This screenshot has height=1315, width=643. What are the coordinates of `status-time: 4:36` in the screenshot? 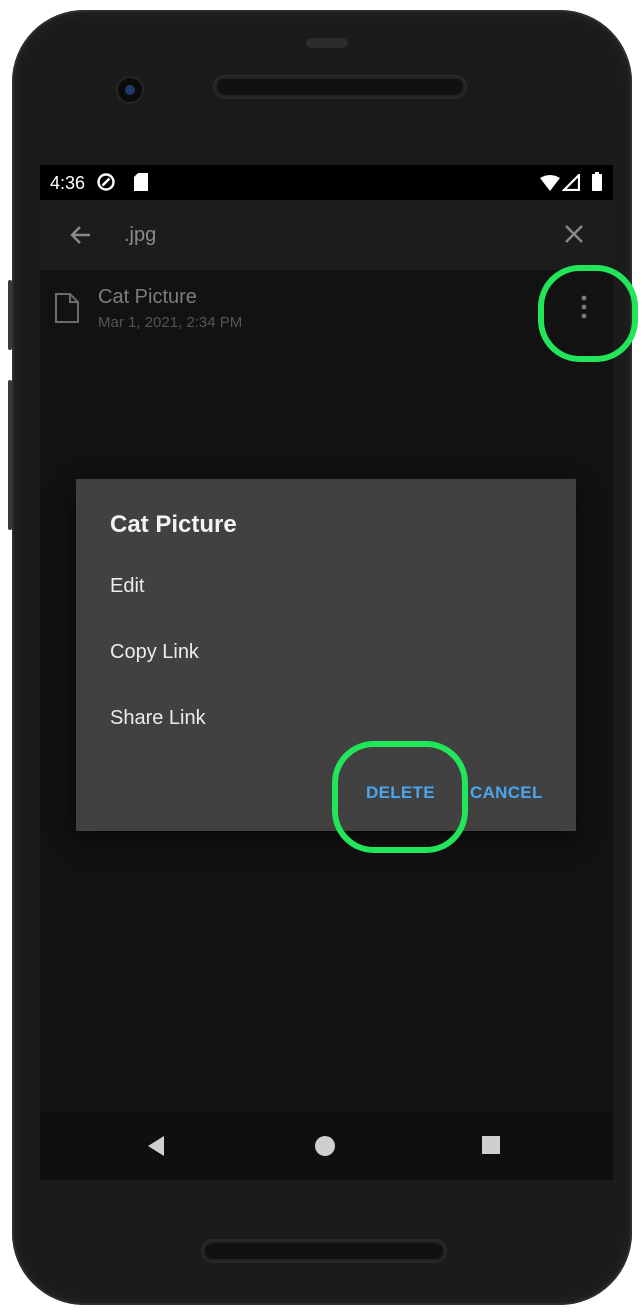 It's located at (68, 183).